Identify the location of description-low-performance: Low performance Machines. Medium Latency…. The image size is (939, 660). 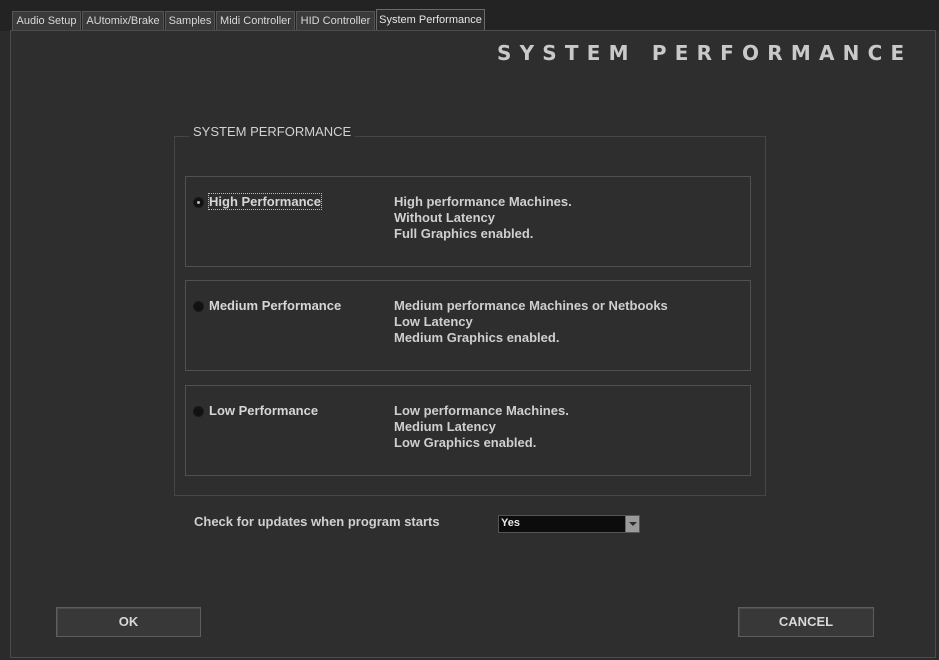
(481, 427).